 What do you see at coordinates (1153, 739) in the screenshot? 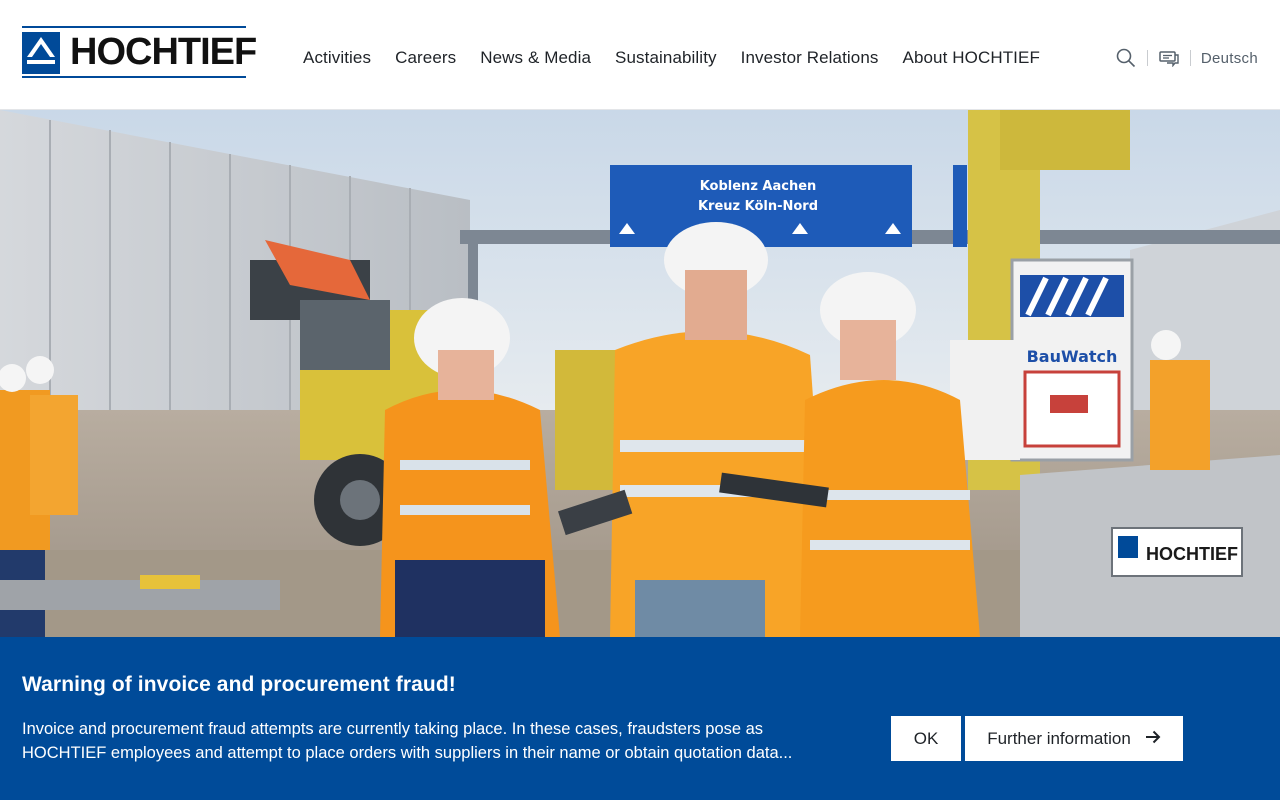
I see `arrow-right-icon` at bounding box center [1153, 739].